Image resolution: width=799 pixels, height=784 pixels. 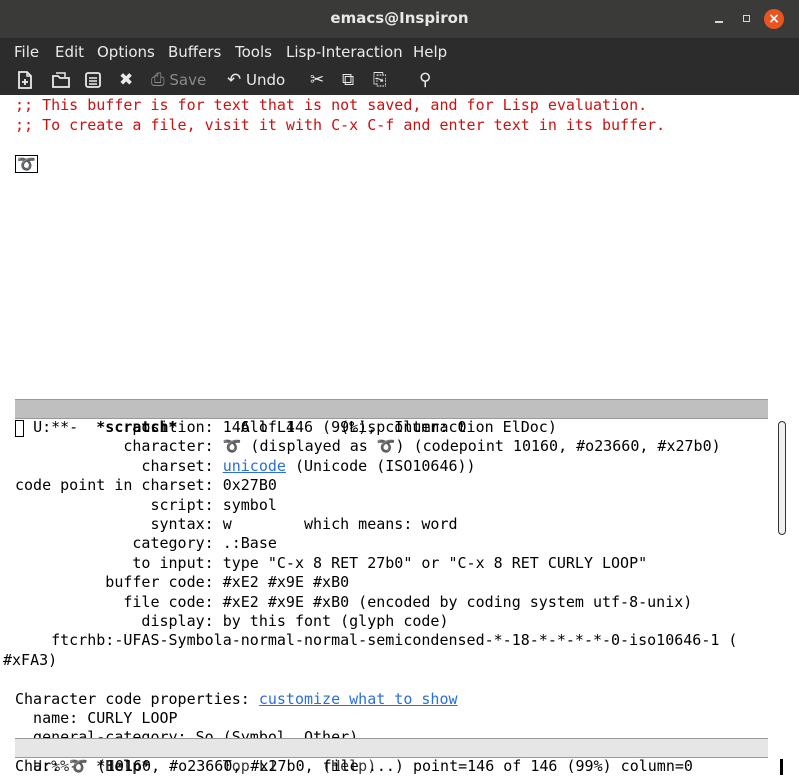 What do you see at coordinates (747, 19) in the screenshot?
I see `maximize-icon` at bounding box center [747, 19].